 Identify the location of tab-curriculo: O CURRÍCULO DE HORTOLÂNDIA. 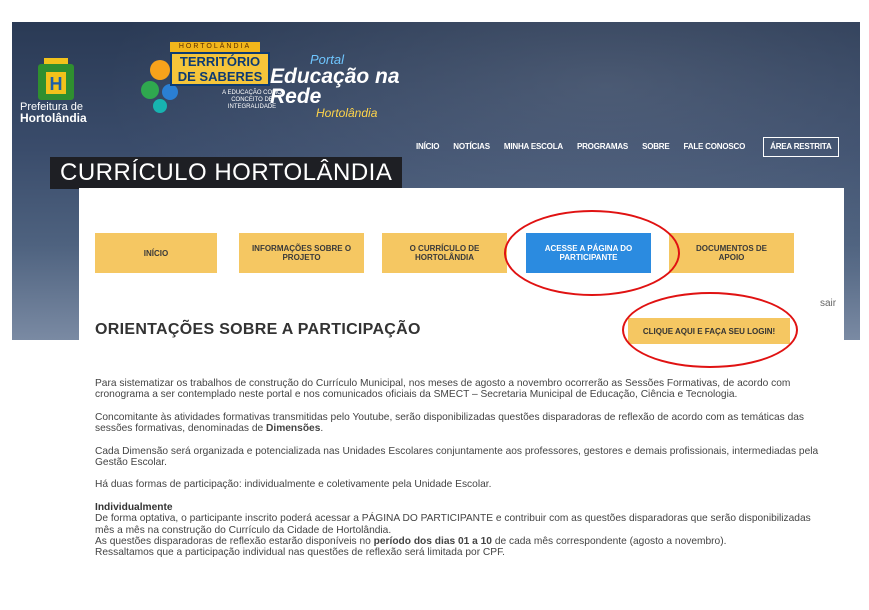
(444, 253).